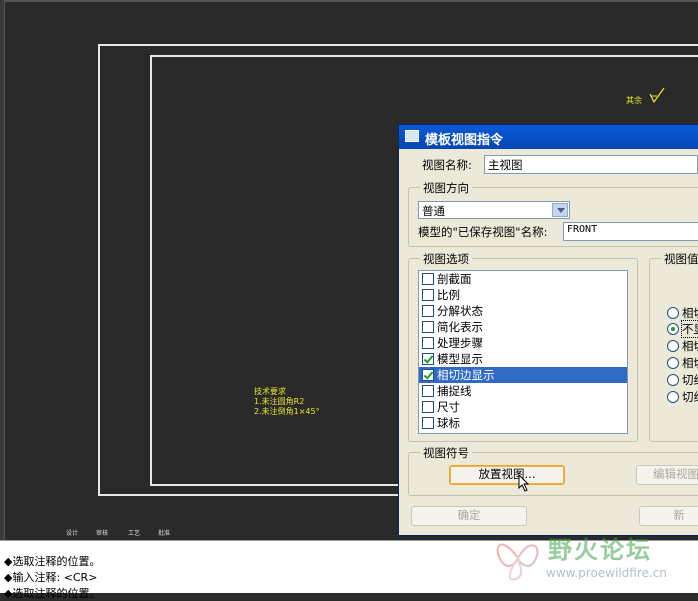 This screenshot has width=698, height=601. What do you see at coordinates (448, 295) in the screenshot?
I see `option-label: 比例` at bounding box center [448, 295].